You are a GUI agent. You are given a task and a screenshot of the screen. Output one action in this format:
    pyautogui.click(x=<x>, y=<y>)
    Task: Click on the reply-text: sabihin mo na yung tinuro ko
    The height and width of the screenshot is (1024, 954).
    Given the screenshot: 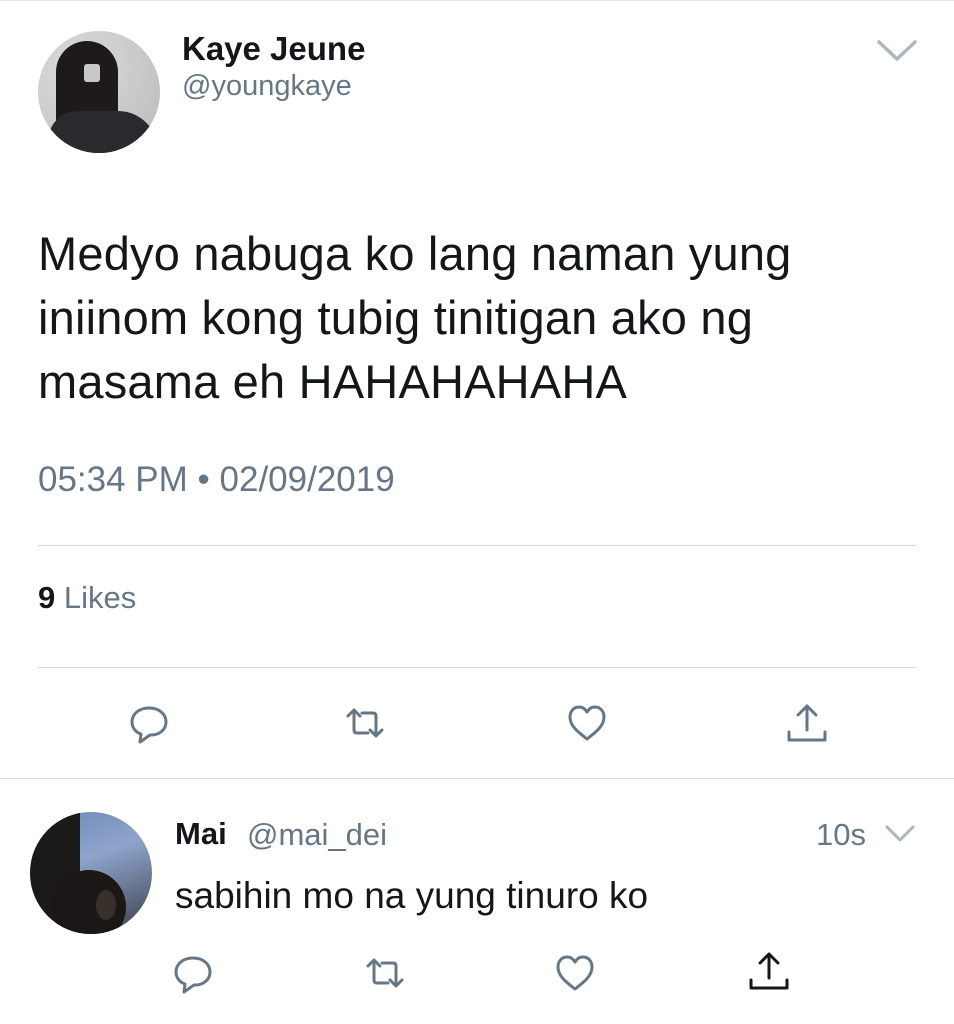 What is the action you would take?
    pyautogui.click(x=412, y=895)
    